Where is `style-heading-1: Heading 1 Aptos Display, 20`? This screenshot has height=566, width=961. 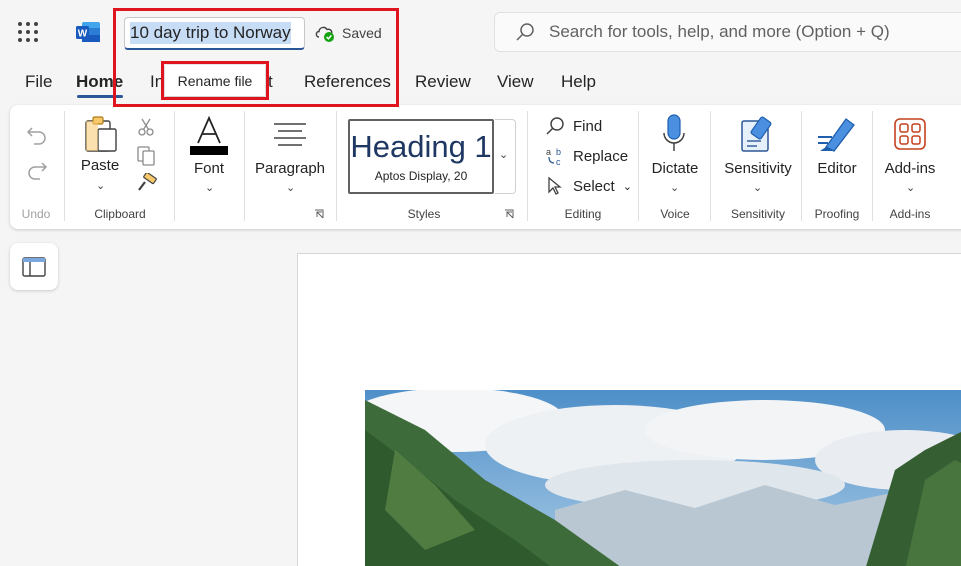
style-heading-1: Heading 1 Aptos Display, 20 is located at coordinates (421, 156).